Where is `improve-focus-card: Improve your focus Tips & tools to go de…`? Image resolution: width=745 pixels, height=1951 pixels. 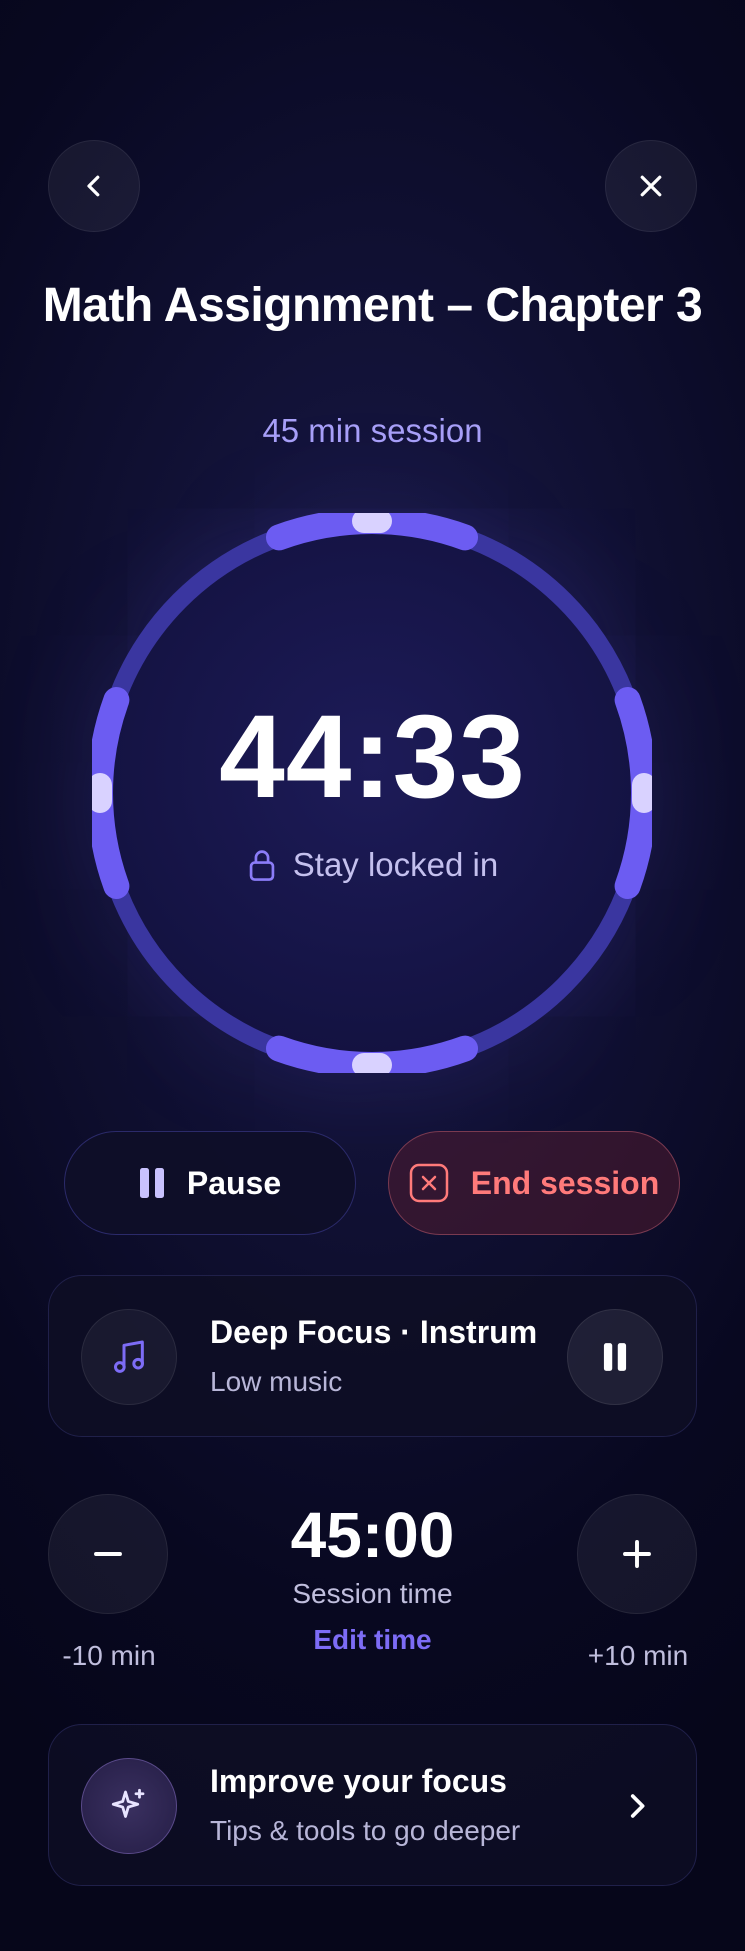 improve-focus-card: Improve your focus Tips & tools to go de… is located at coordinates (372, 1805).